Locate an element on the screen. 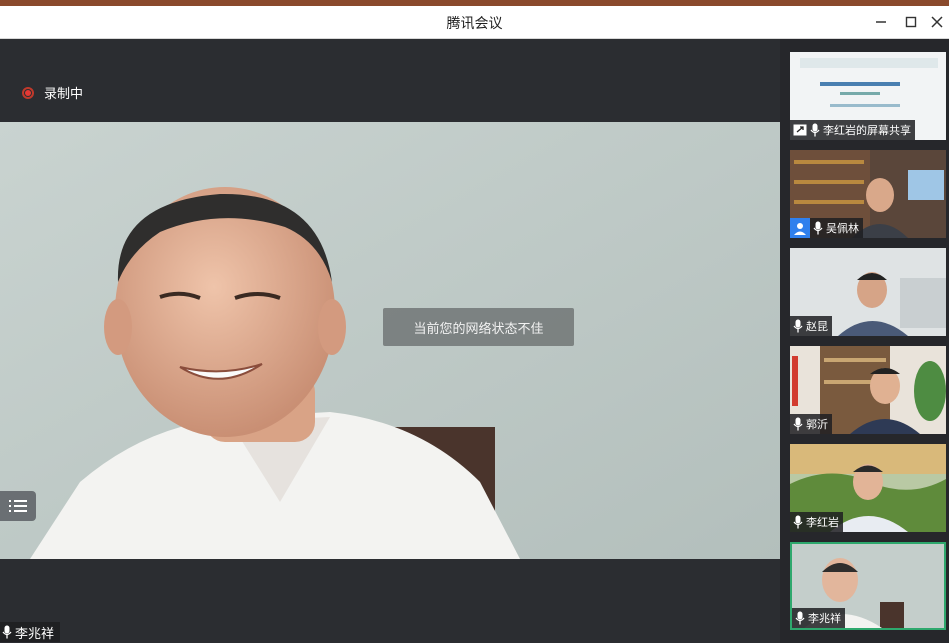  participant-name: 李兆祥 is located at coordinates (824, 618).